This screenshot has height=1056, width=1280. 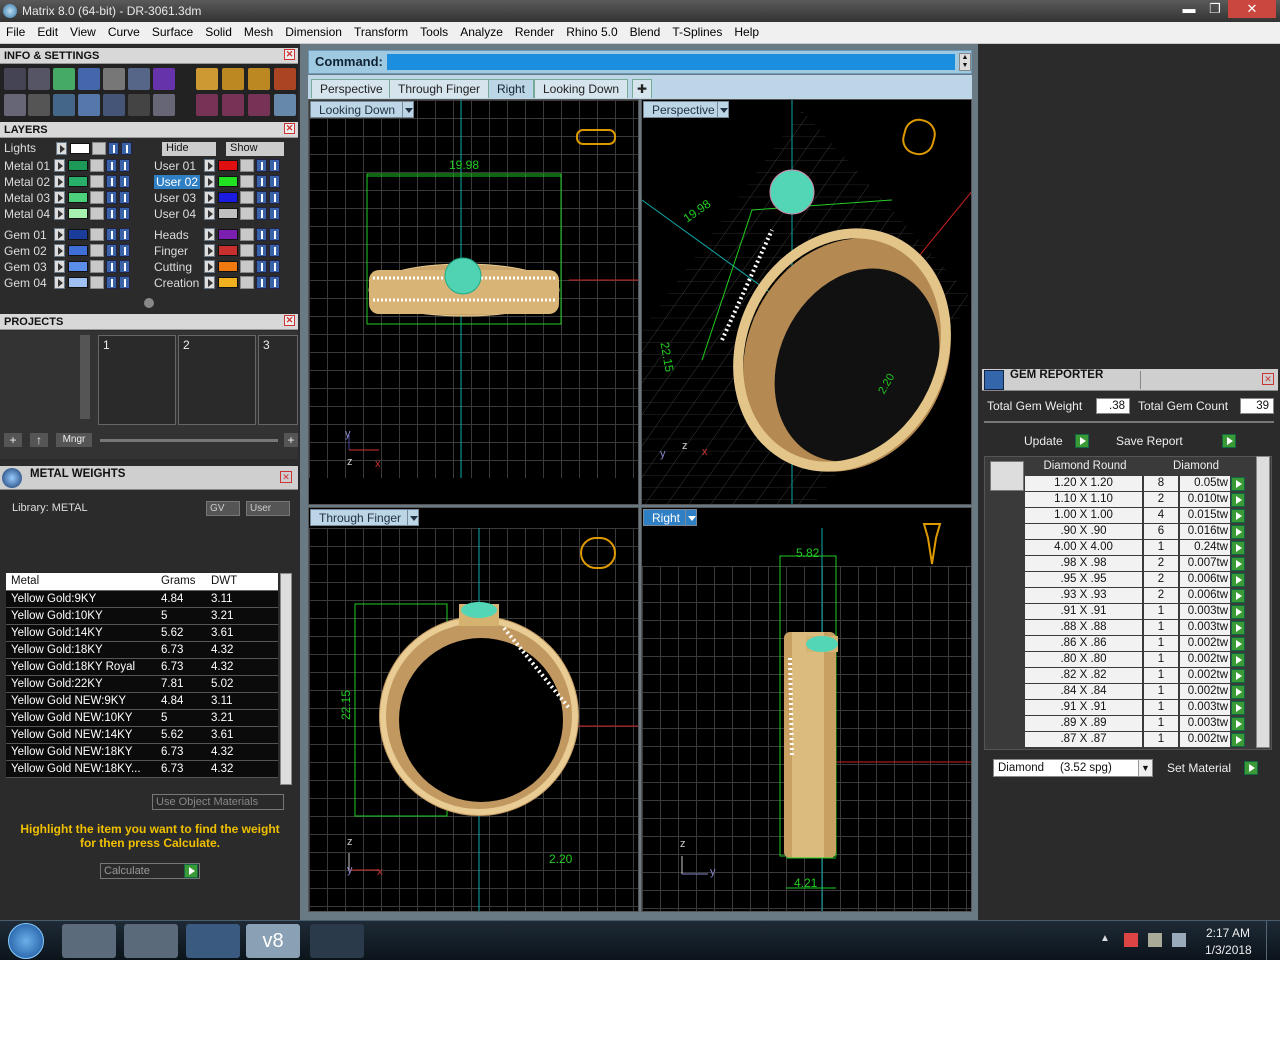 What do you see at coordinates (70, 214) in the screenshot?
I see `layer-row: Metal 04` at bounding box center [70, 214].